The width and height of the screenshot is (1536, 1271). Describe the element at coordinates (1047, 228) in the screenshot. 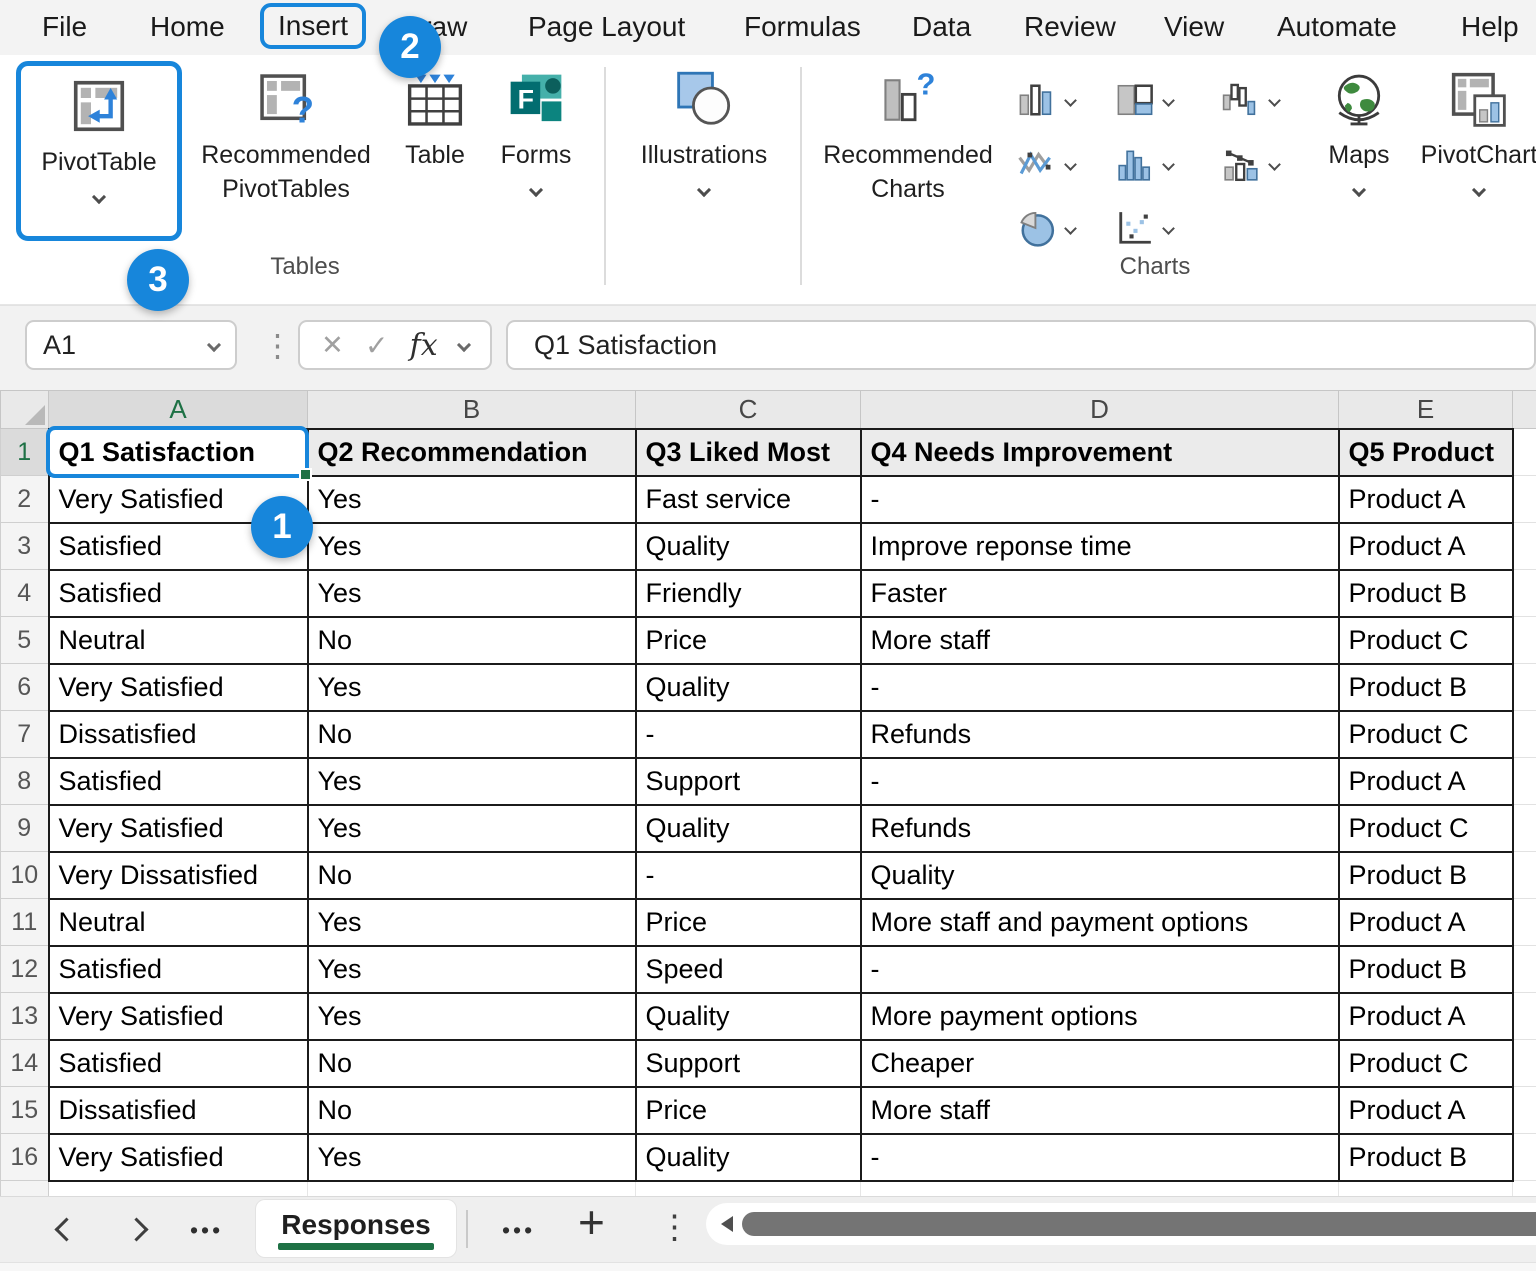

I see `pie-chart-button` at that location.